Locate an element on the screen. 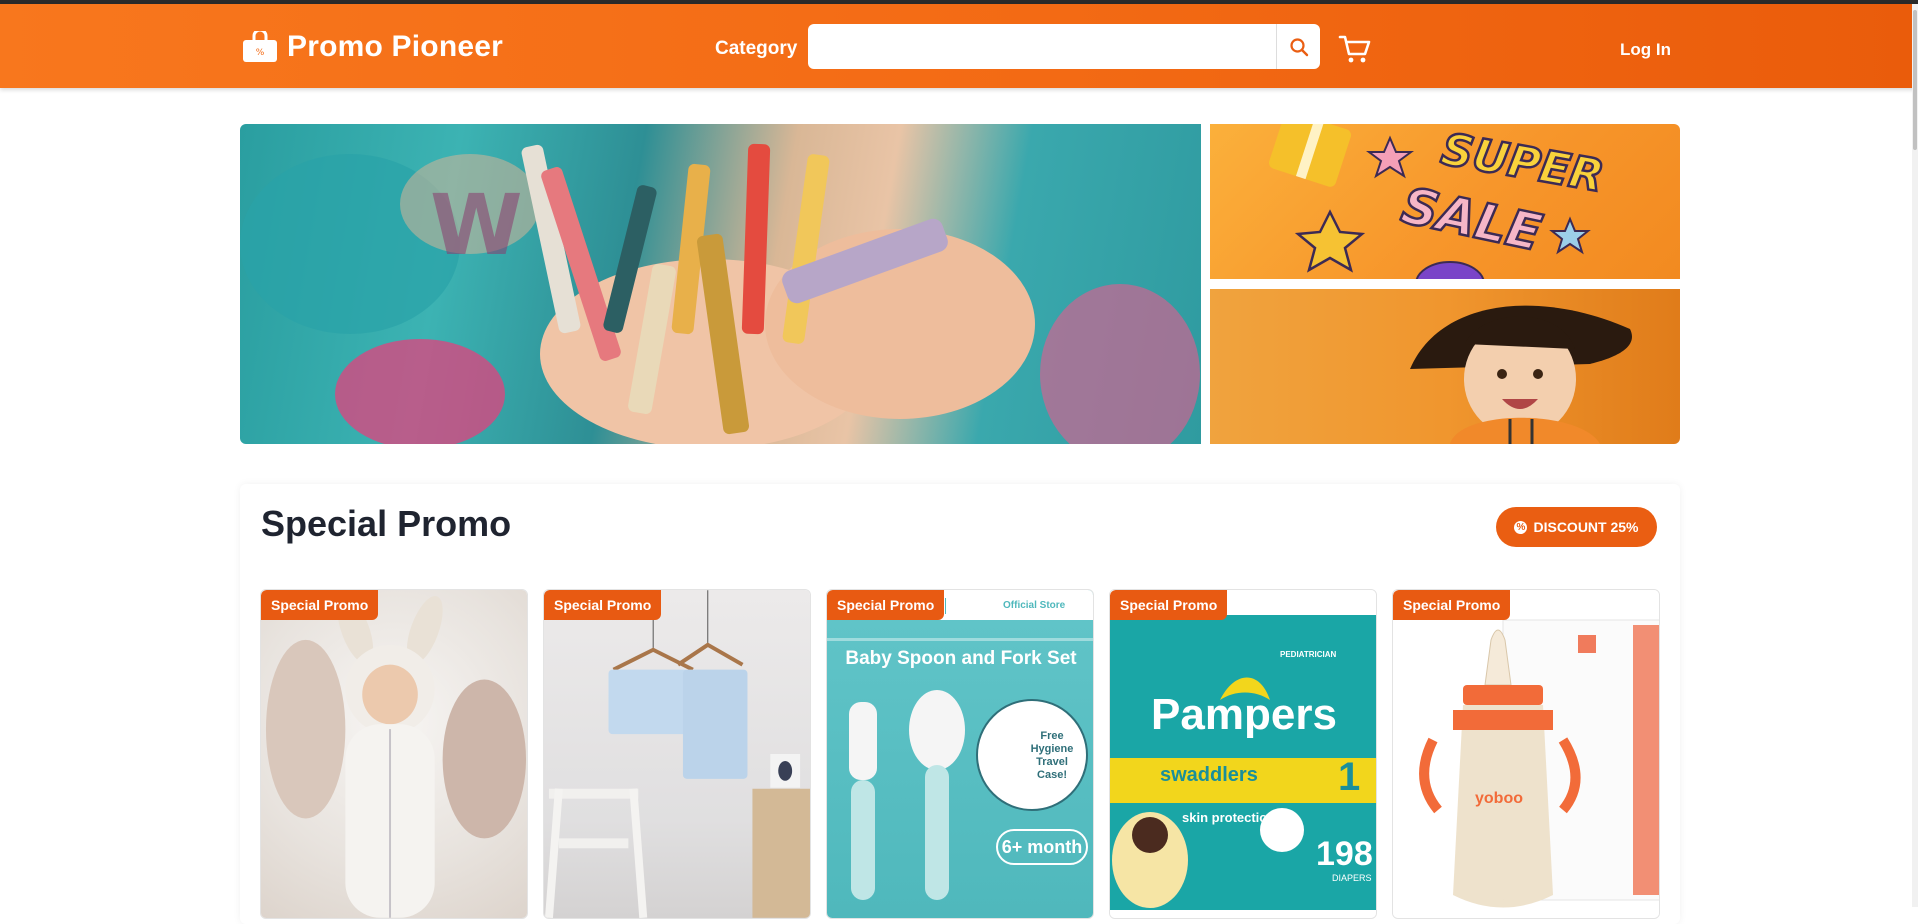 This screenshot has width=1918, height=924. discount-label: DISCOUNT 25% is located at coordinates (1586, 527).